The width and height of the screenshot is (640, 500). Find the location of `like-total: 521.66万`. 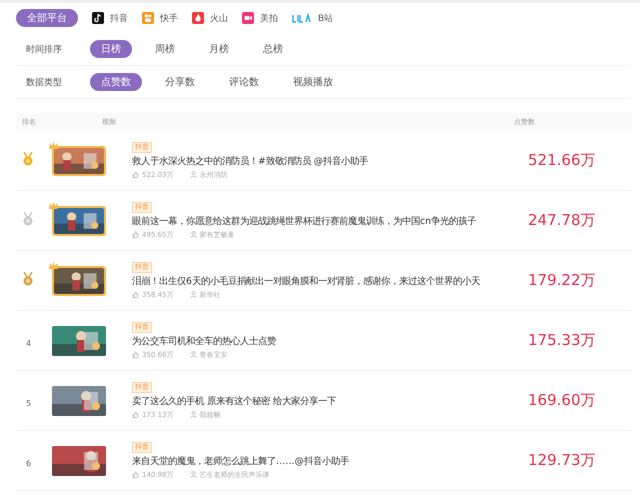

like-total: 521.66万 is located at coordinates (562, 160).